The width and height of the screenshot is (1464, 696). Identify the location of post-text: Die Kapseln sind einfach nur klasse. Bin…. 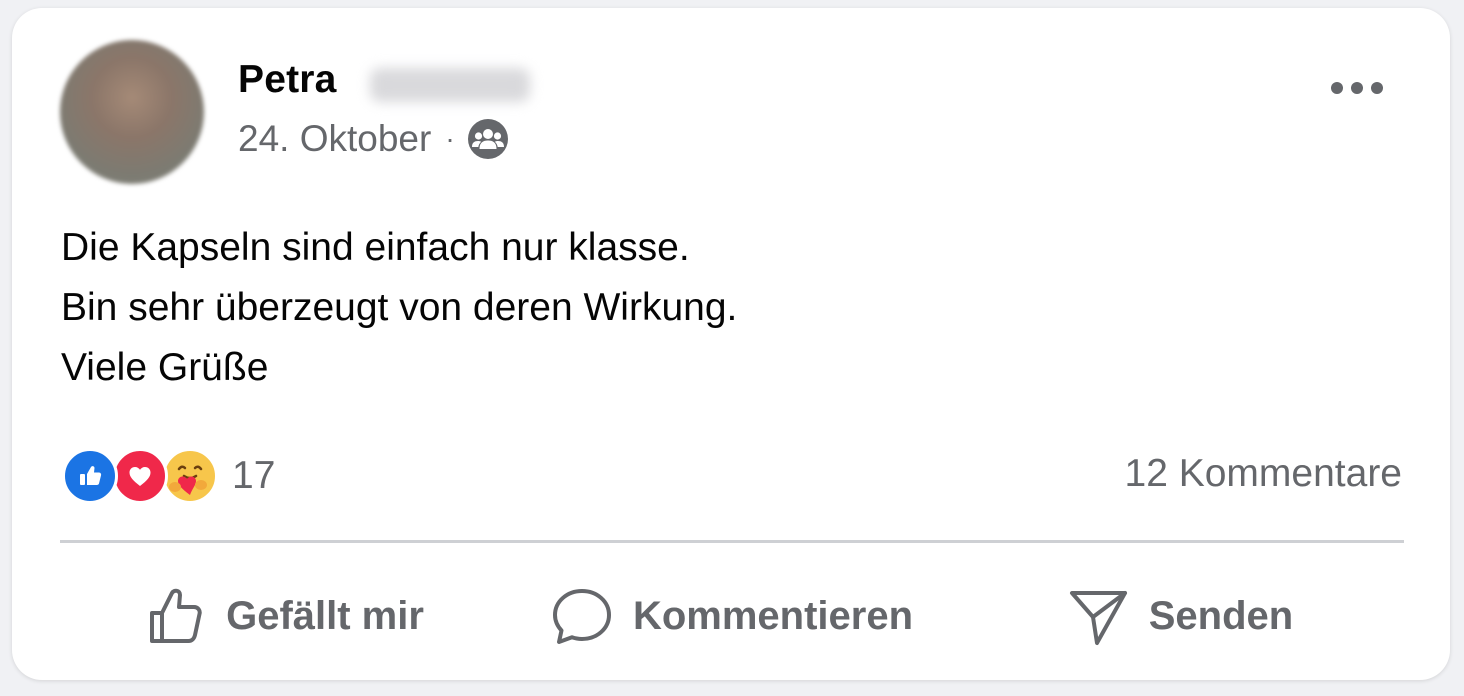
(399, 308).